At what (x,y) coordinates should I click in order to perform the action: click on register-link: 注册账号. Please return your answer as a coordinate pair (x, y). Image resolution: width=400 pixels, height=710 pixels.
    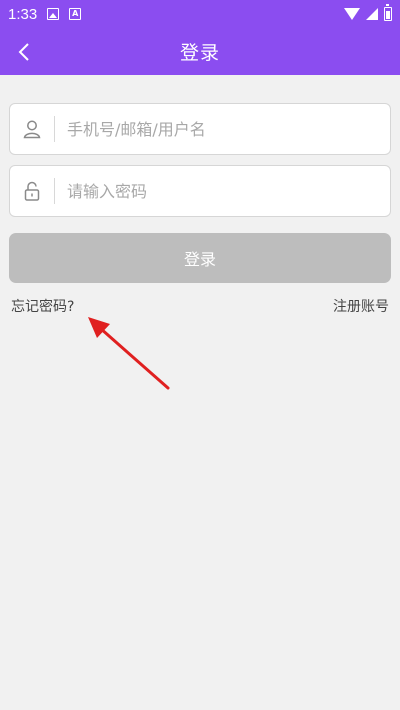
    Looking at the image, I should click on (361, 306).